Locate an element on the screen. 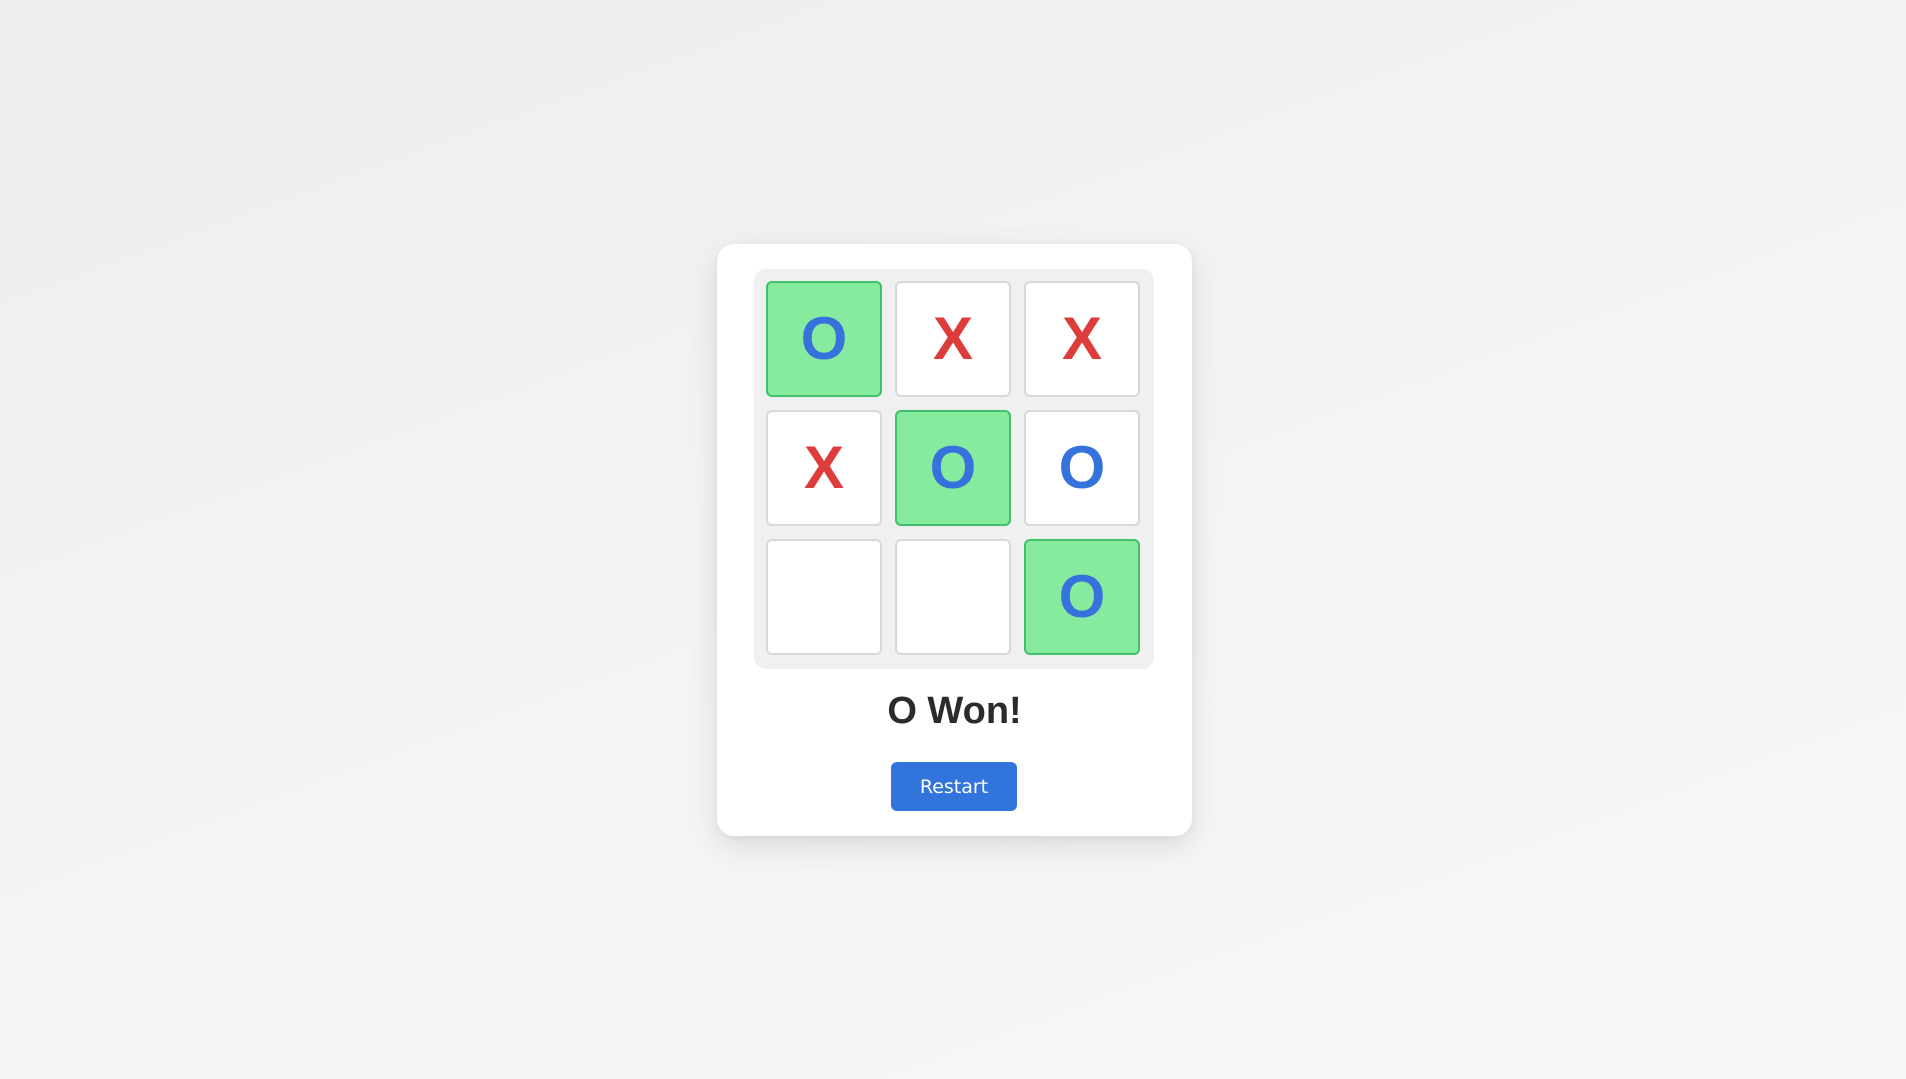 This screenshot has width=1906, height=1079. game-card: O X X X O O O O Won! Restart is located at coordinates (954, 540).